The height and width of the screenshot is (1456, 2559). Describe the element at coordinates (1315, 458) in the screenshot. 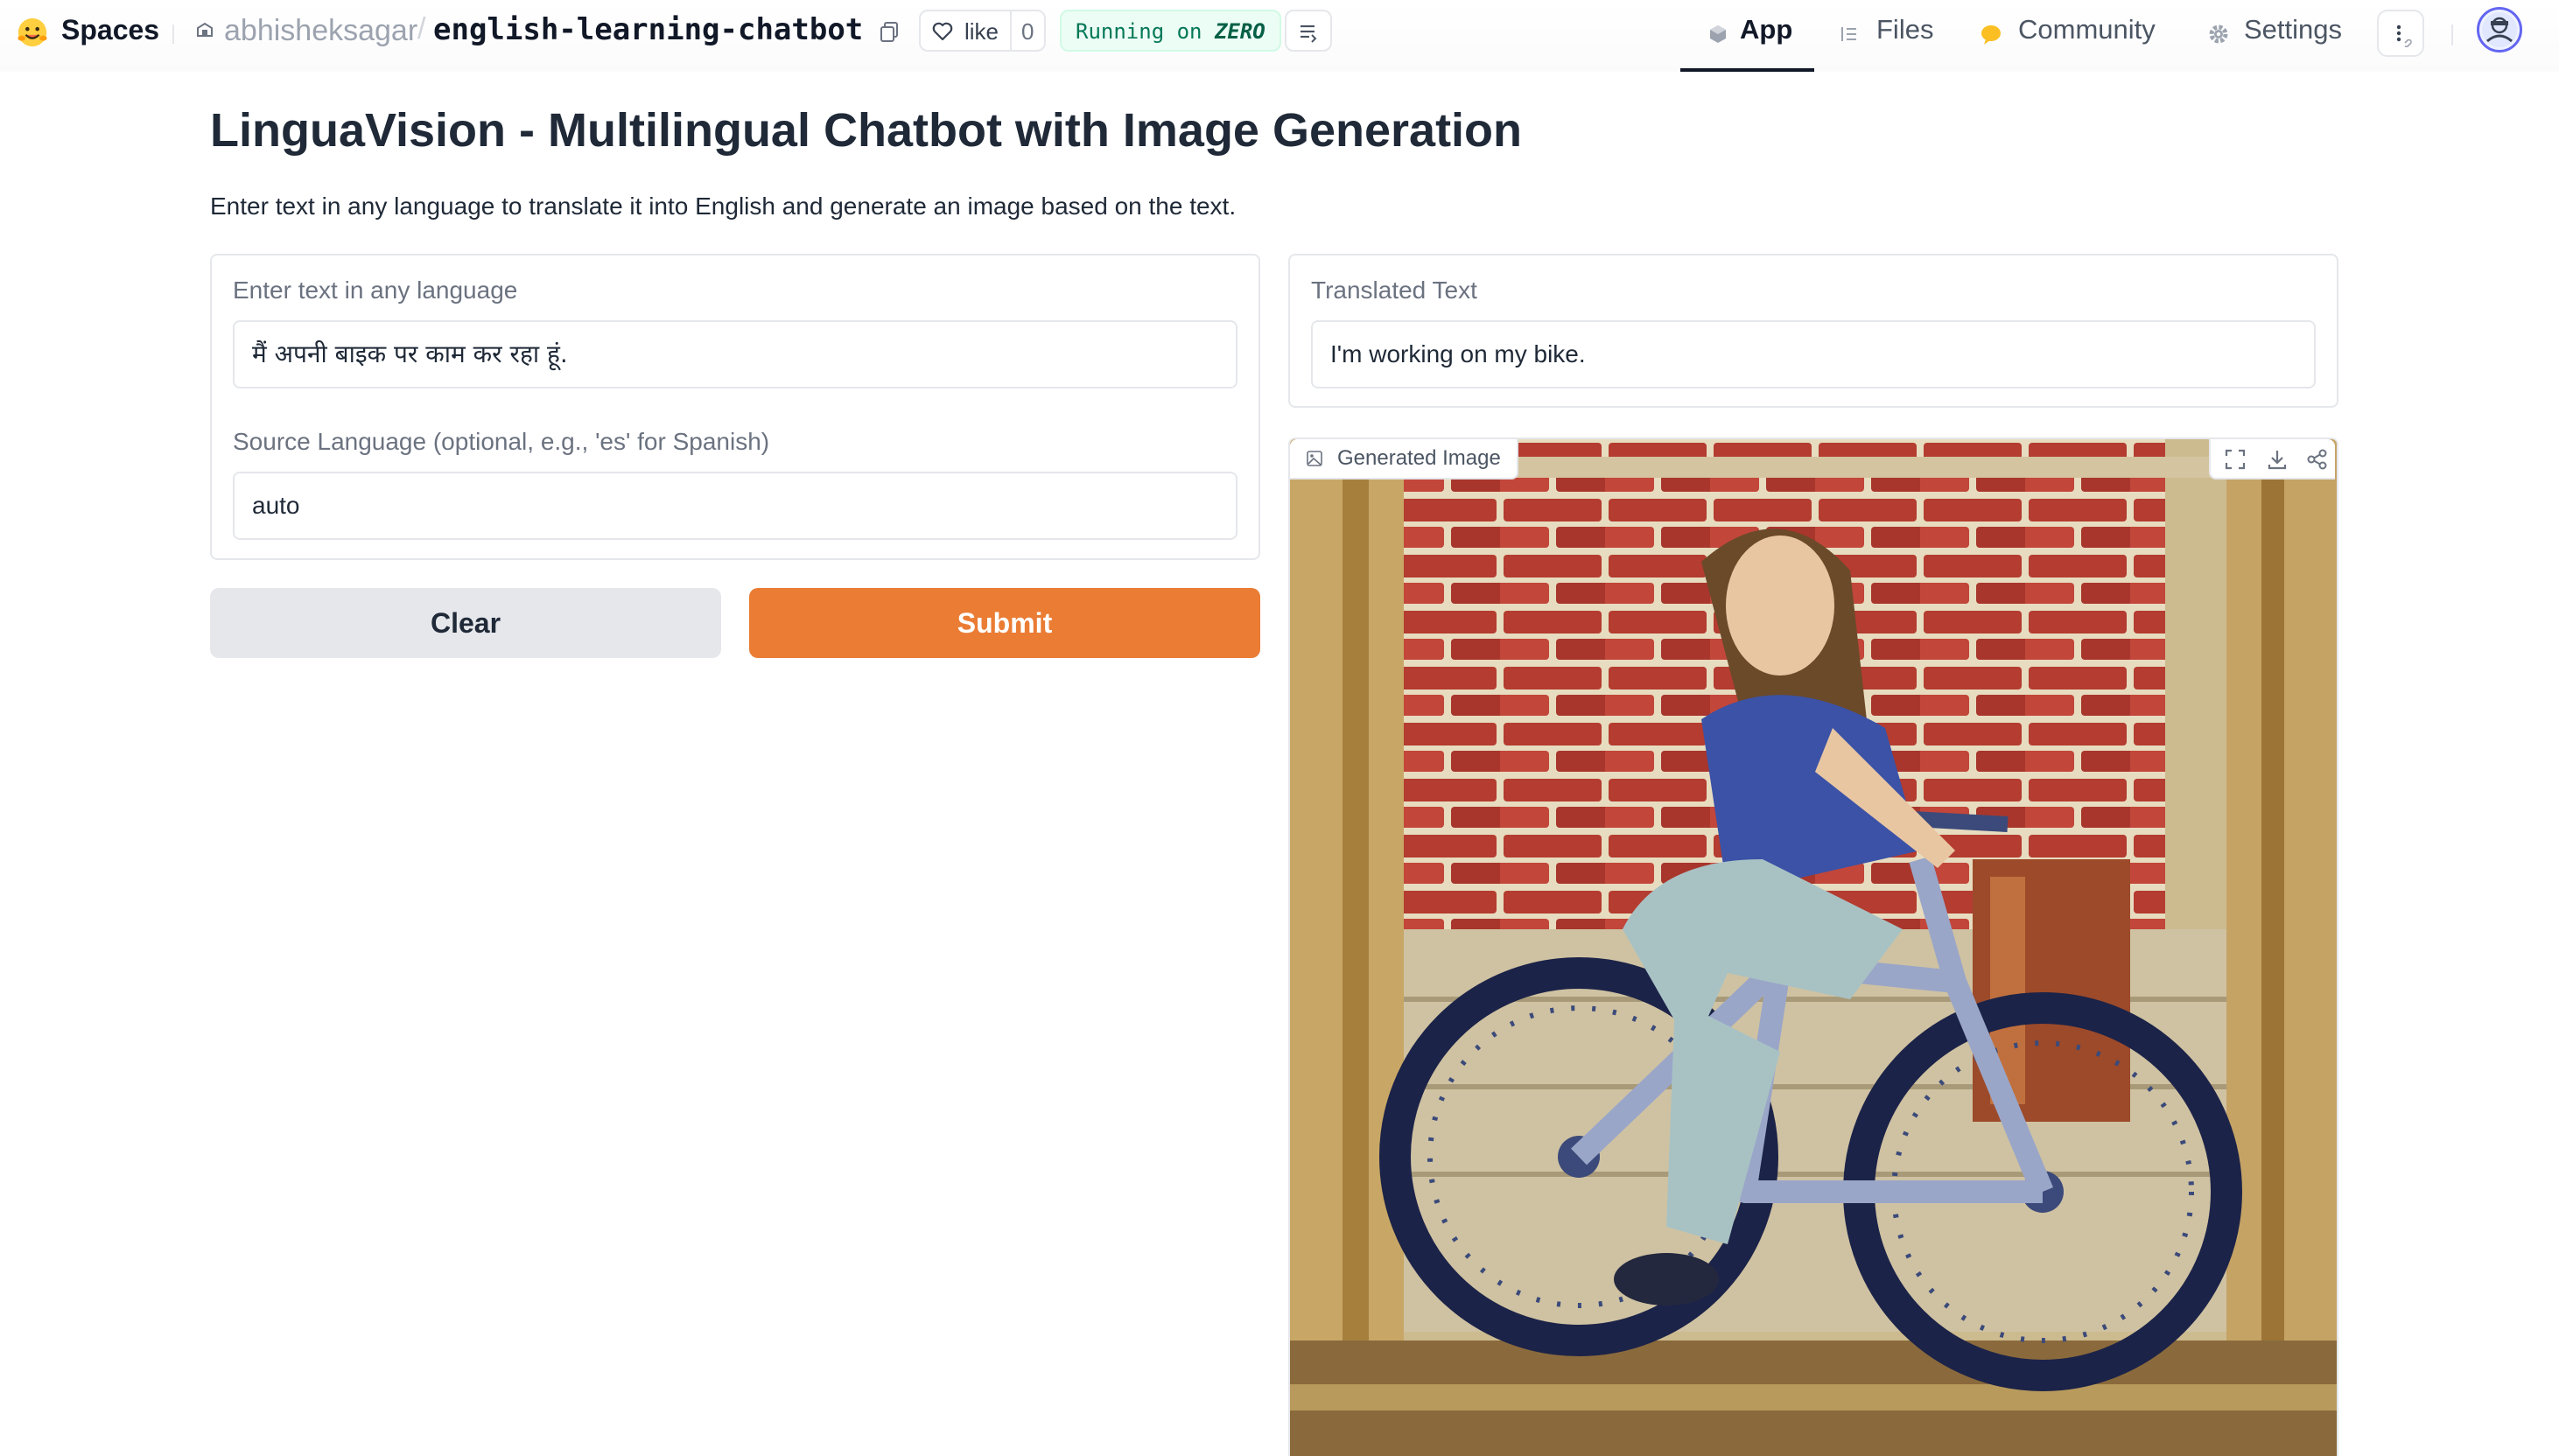

I see `image-icon` at that location.